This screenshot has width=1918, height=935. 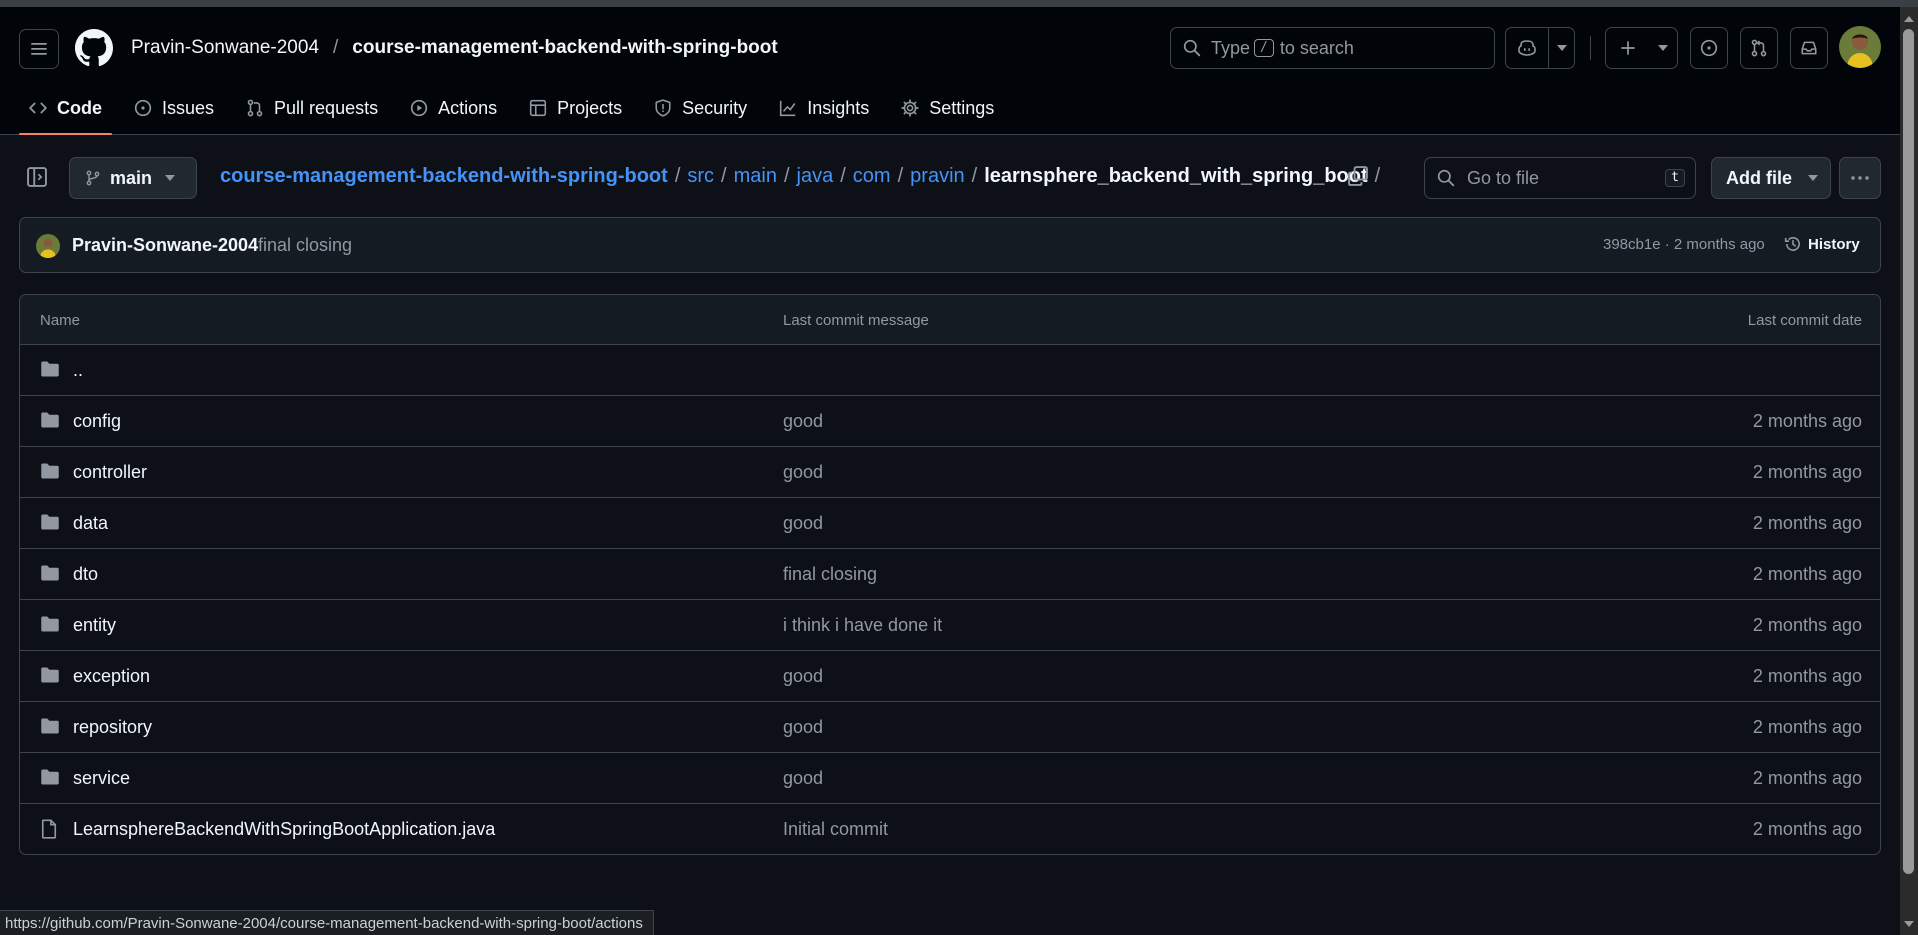 What do you see at coordinates (1709, 48) in the screenshot?
I see `your-issues-button` at bounding box center [1709, 48].